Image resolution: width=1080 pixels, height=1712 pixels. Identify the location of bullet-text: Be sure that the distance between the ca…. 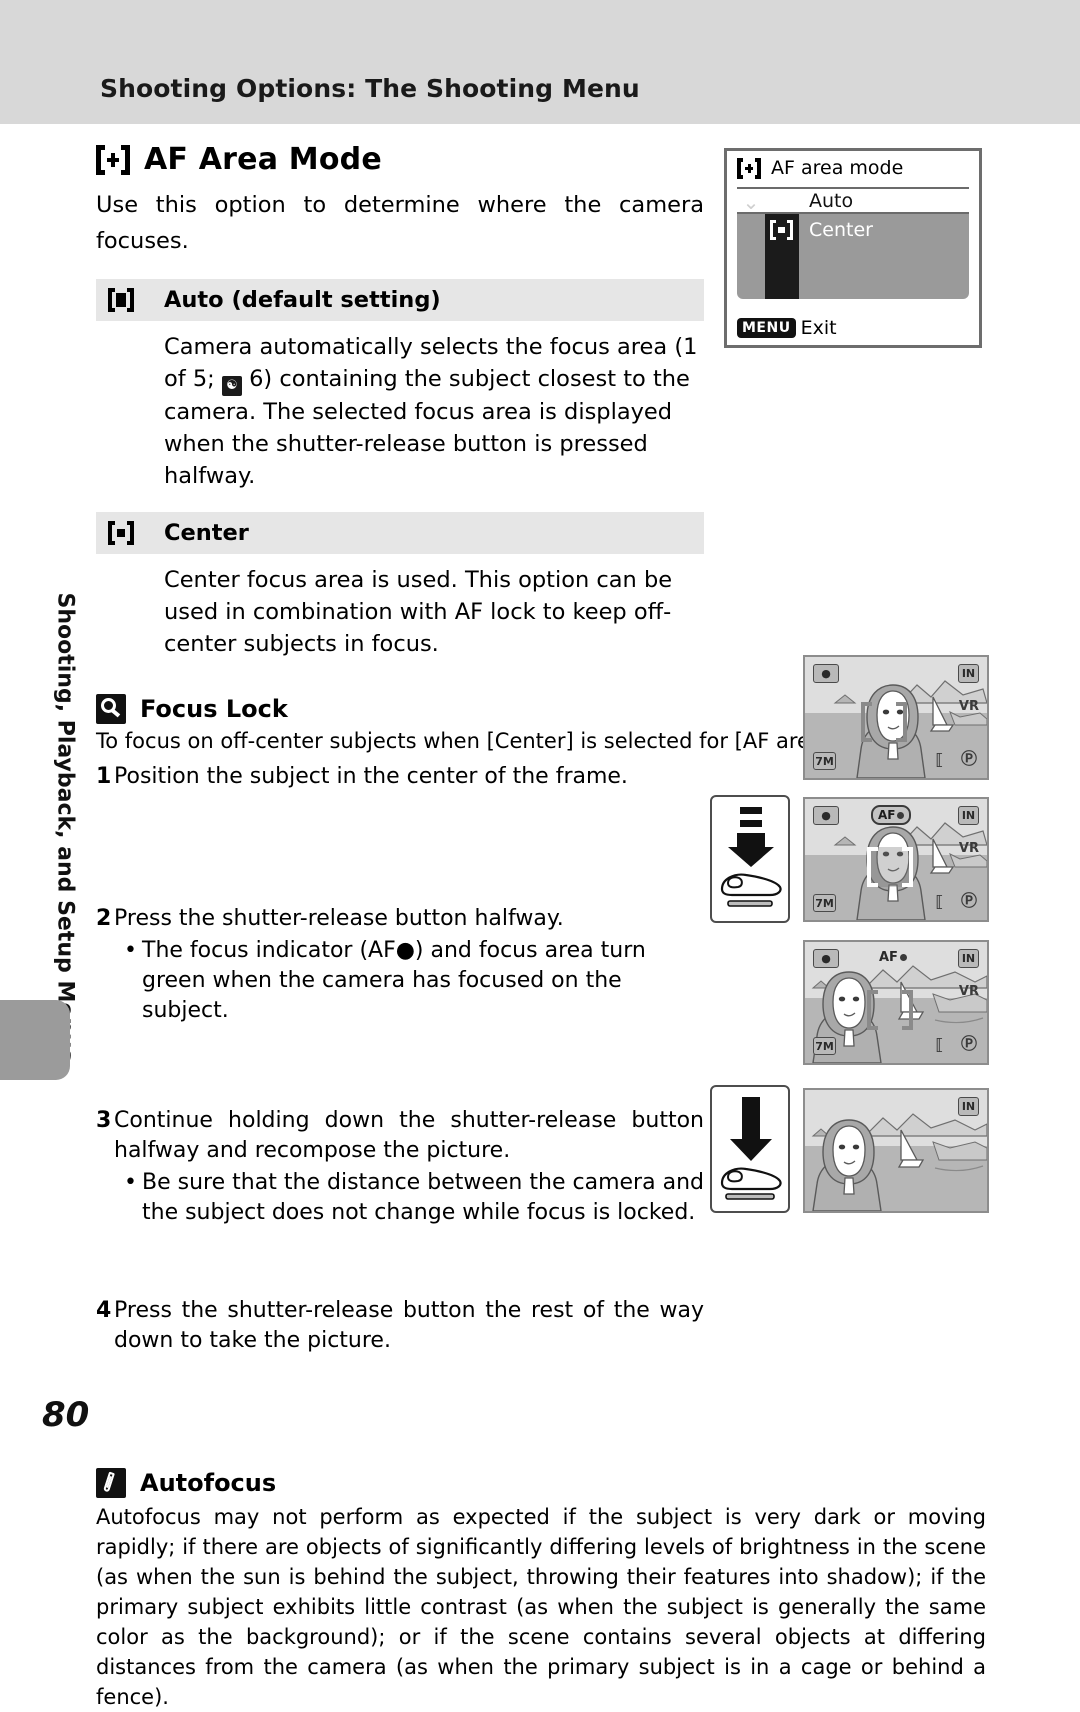
(423, 1197).